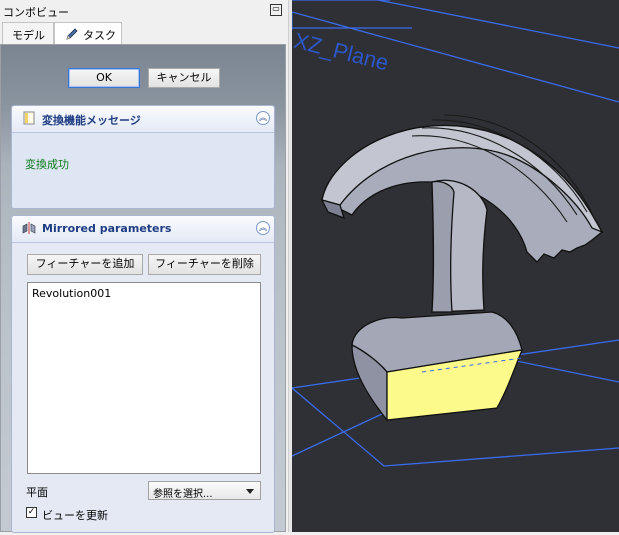 This screenshot has width=619, height=535. I want to click on chevron-down-icon, so click(250, 491).